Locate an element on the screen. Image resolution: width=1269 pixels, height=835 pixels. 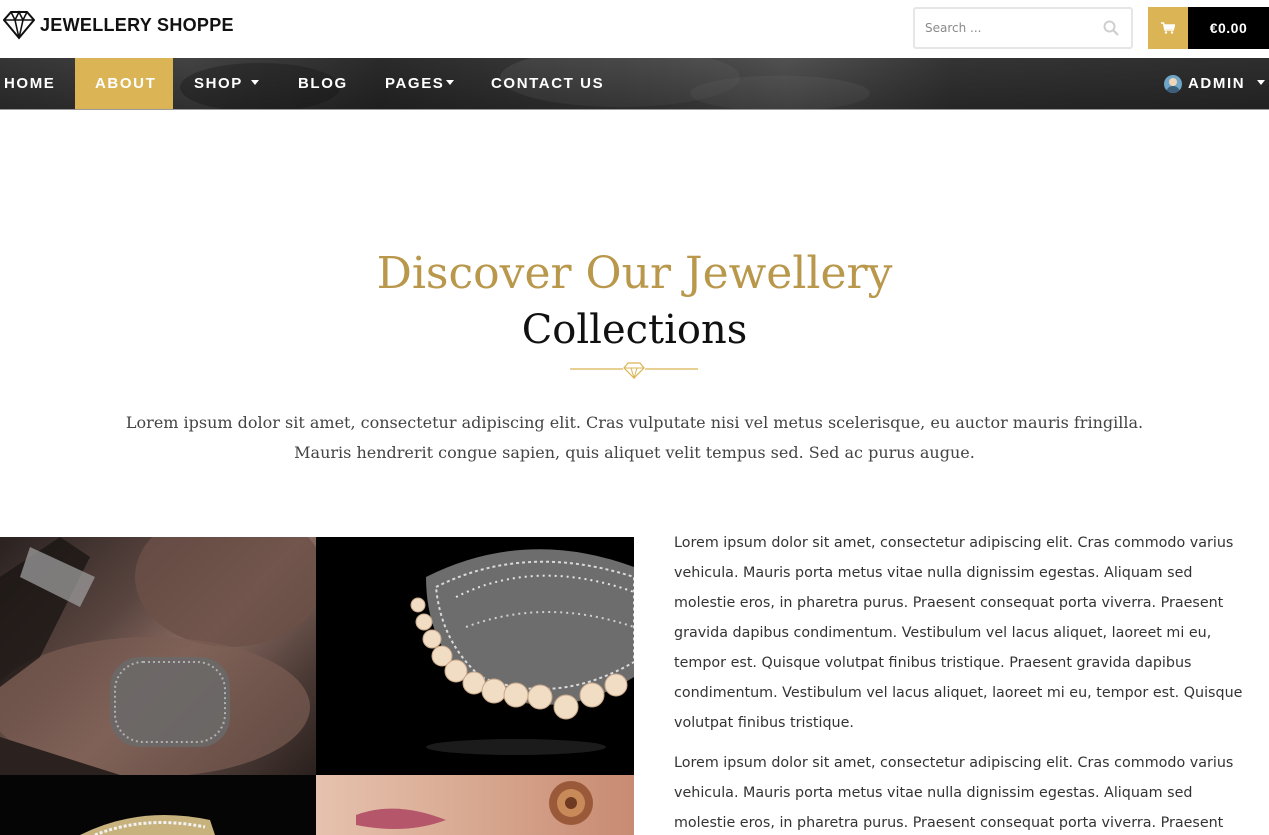
ring-illustration is located at coordinates (147, 825).